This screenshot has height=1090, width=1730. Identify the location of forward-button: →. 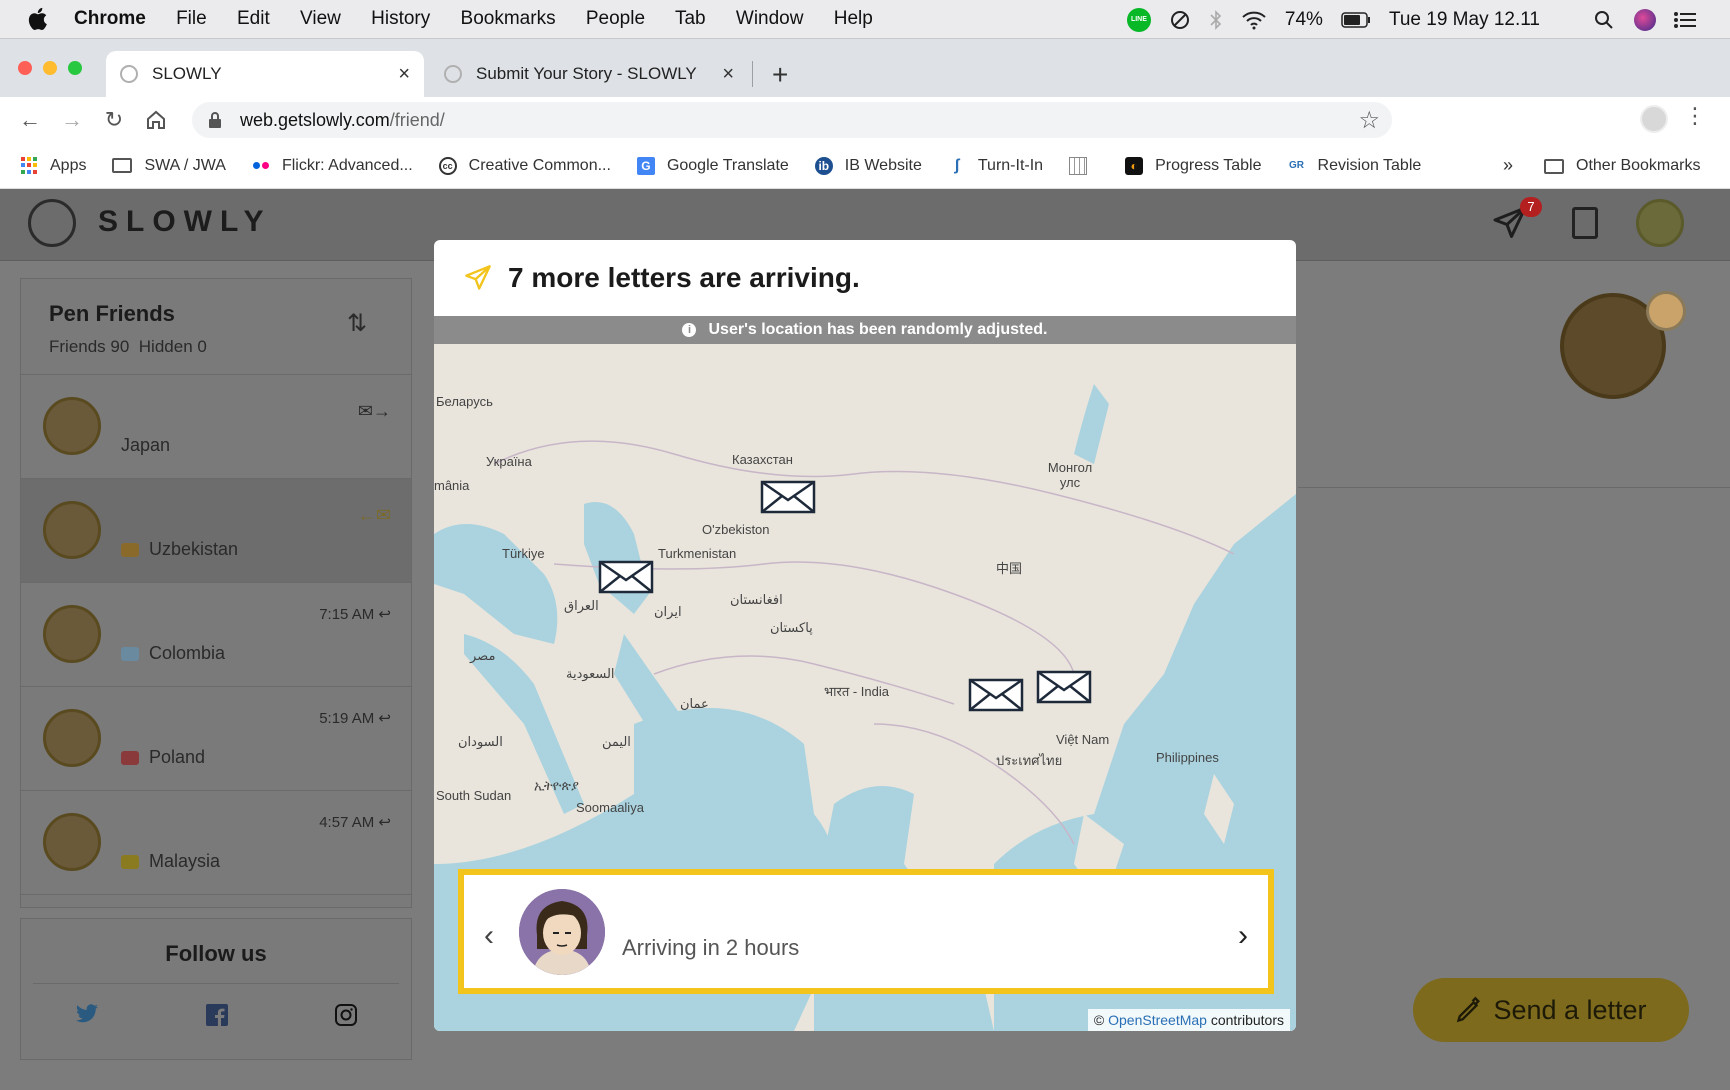
(72, 119).